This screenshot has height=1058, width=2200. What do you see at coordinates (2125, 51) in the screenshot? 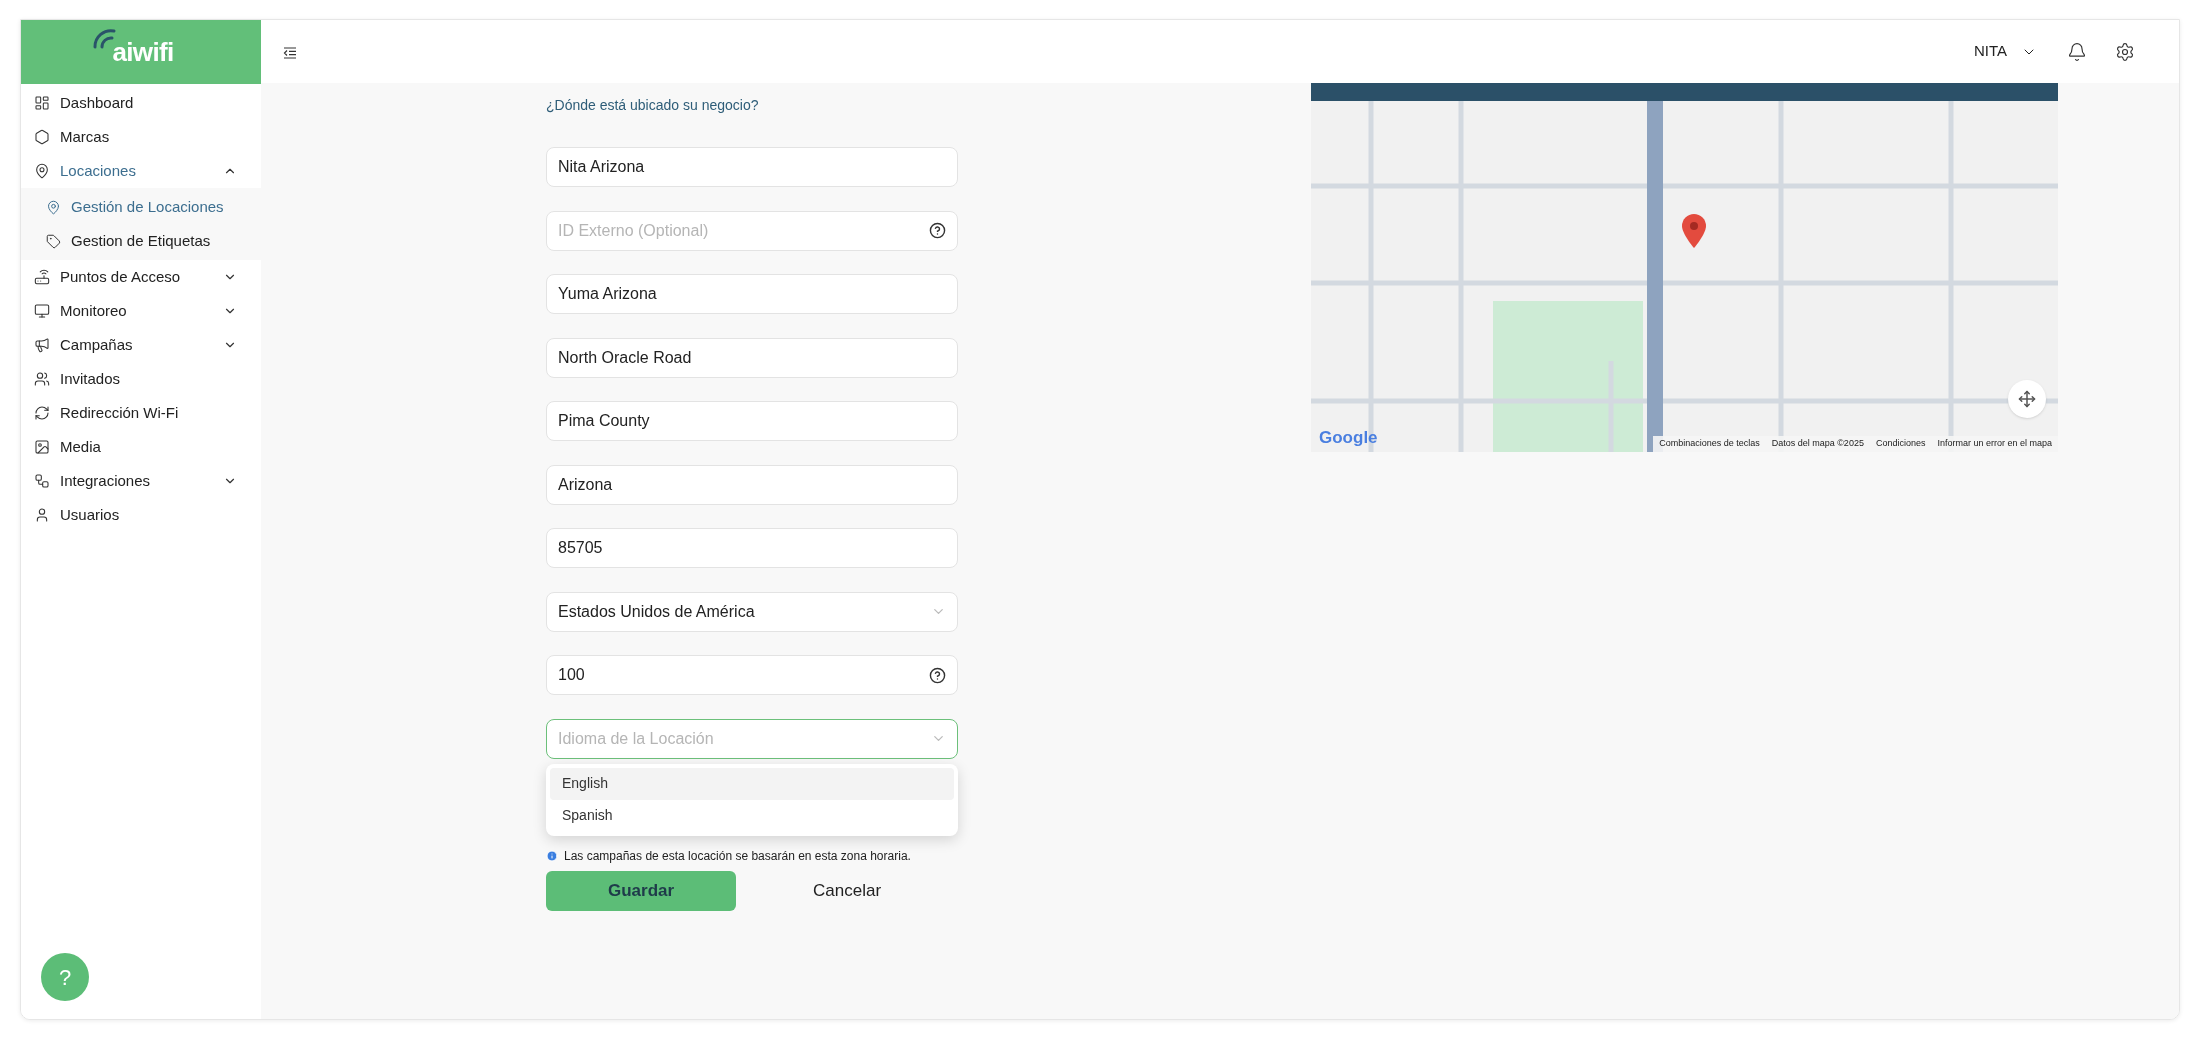
I see `settings-icon` at bounding box center [2125, 51].